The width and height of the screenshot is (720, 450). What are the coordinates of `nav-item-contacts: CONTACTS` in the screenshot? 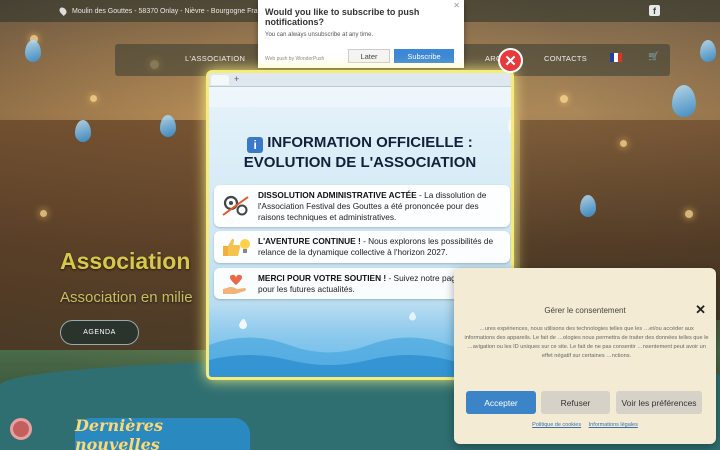 It's located at (565, 58).